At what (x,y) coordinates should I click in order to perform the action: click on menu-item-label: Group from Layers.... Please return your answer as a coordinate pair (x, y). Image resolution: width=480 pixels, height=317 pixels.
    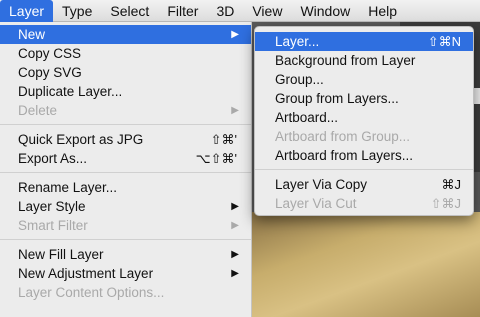
    Looking at the image, I should click on (337, 98).